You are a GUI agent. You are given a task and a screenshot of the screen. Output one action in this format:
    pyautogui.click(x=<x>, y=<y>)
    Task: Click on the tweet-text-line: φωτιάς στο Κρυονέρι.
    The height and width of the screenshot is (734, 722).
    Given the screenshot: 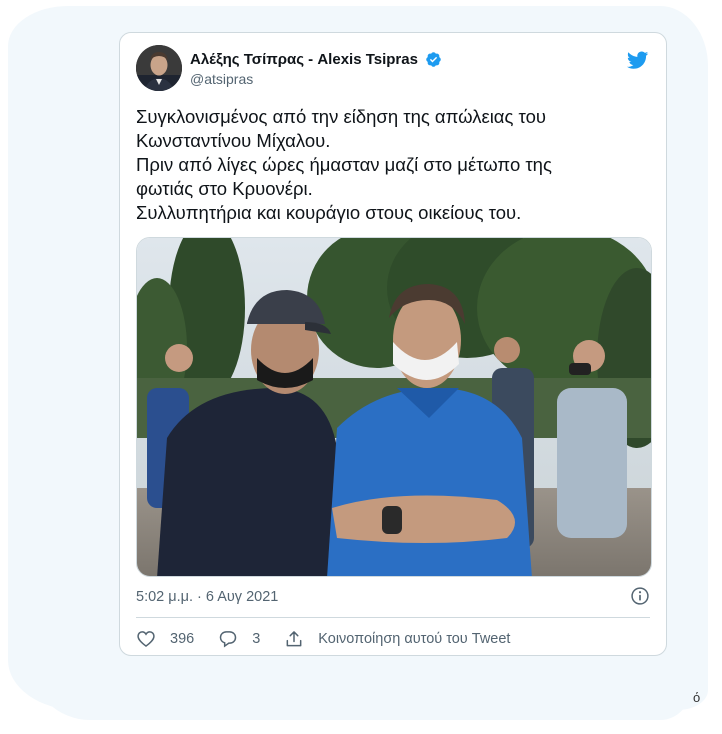 What is the action you would take?
    pyautogui.click(x=224, y=188)
    